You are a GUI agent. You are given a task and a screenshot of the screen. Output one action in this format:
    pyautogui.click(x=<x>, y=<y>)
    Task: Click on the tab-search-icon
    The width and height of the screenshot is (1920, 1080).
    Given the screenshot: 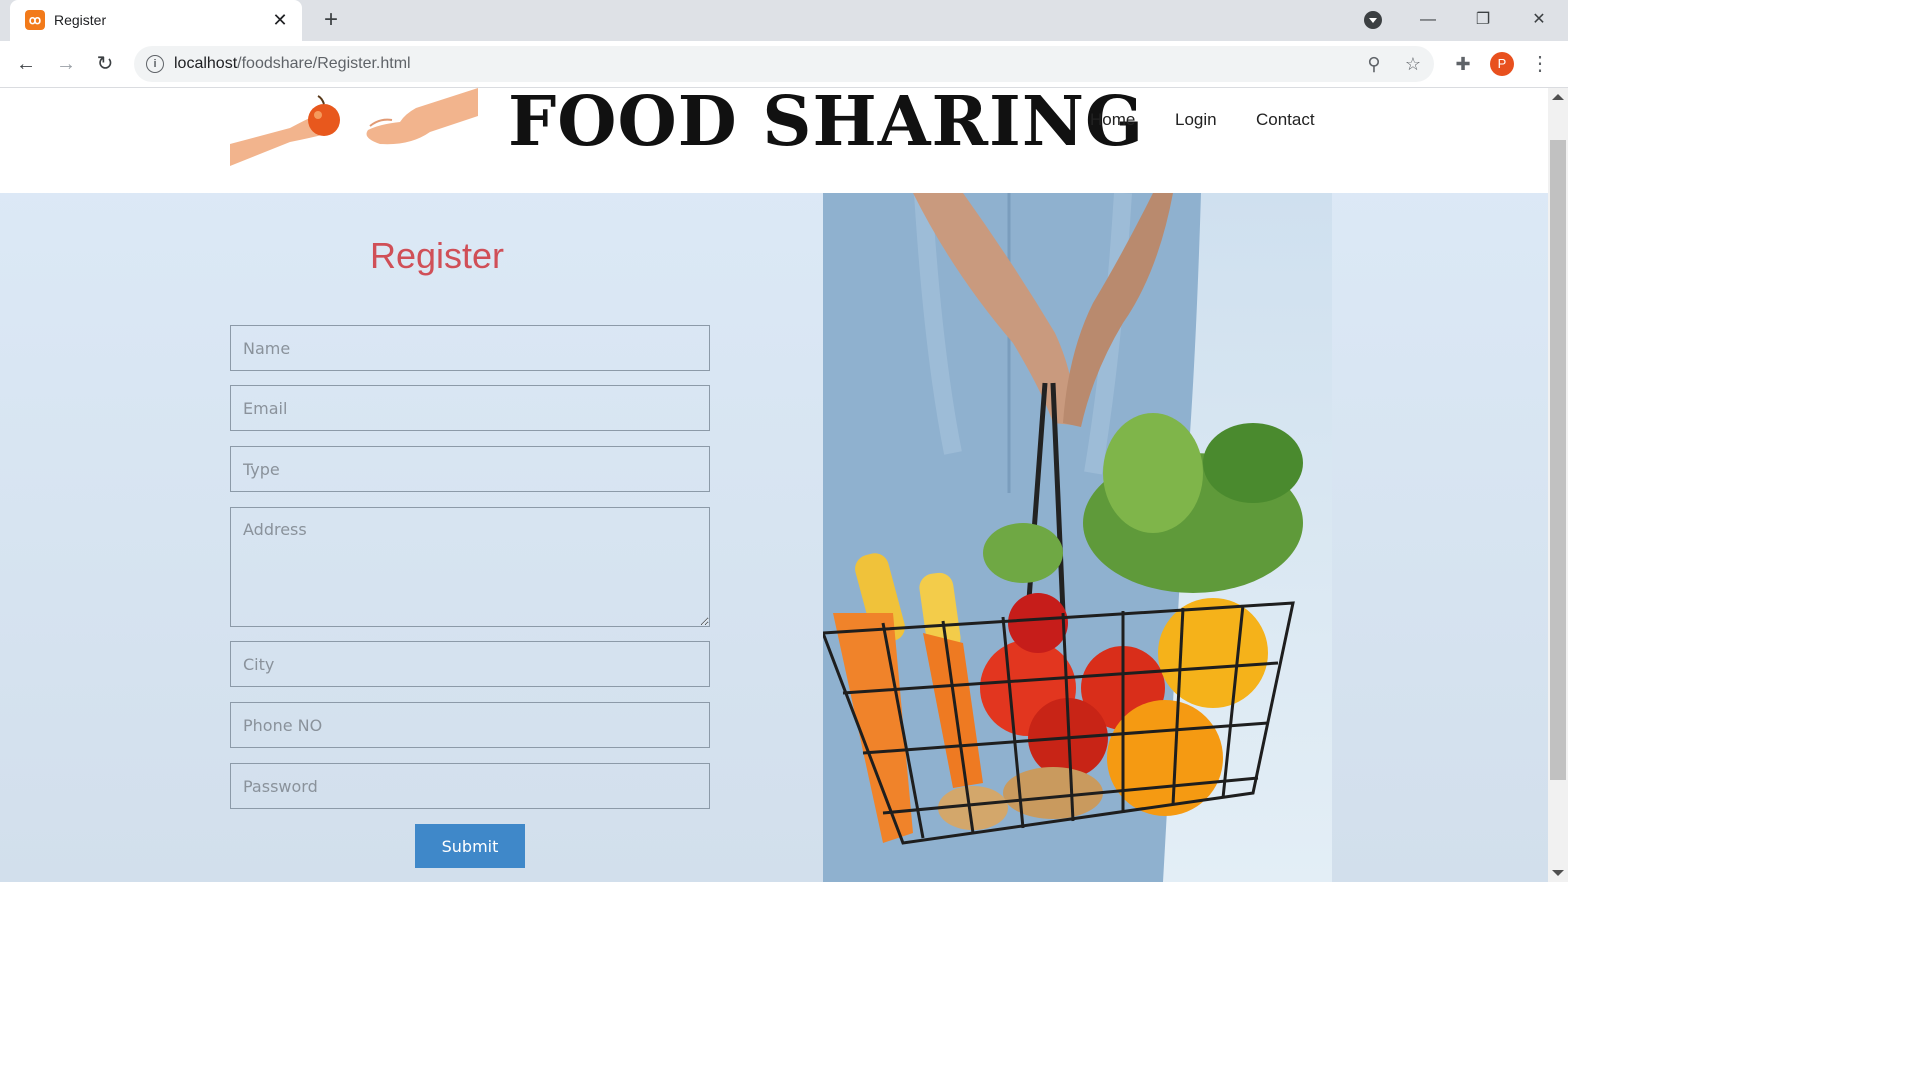 What is the action you would take?
    pyautogui.click(x=1373, y=20)
    